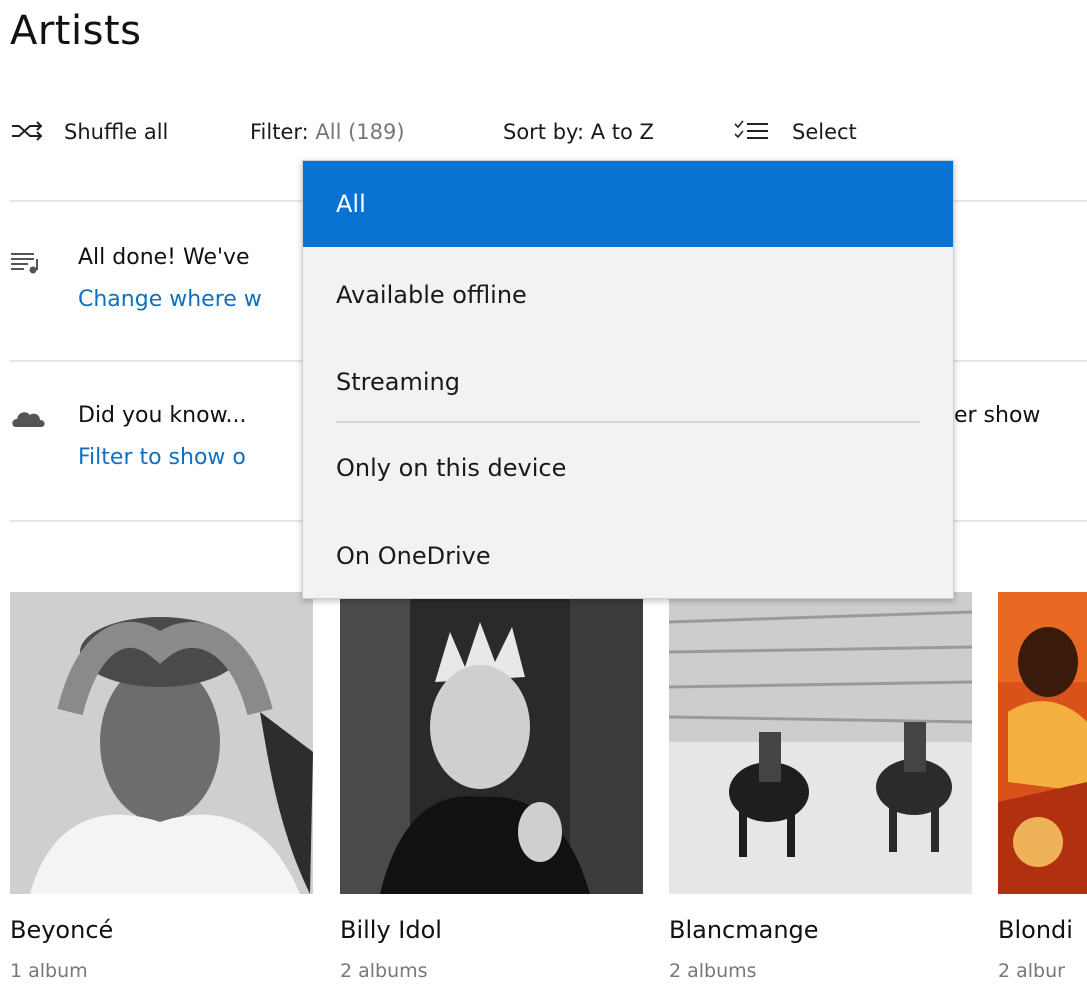 This screenshot has width=1087, height=987. I want to click on notice-title-continued: der show, so click(990, 415).